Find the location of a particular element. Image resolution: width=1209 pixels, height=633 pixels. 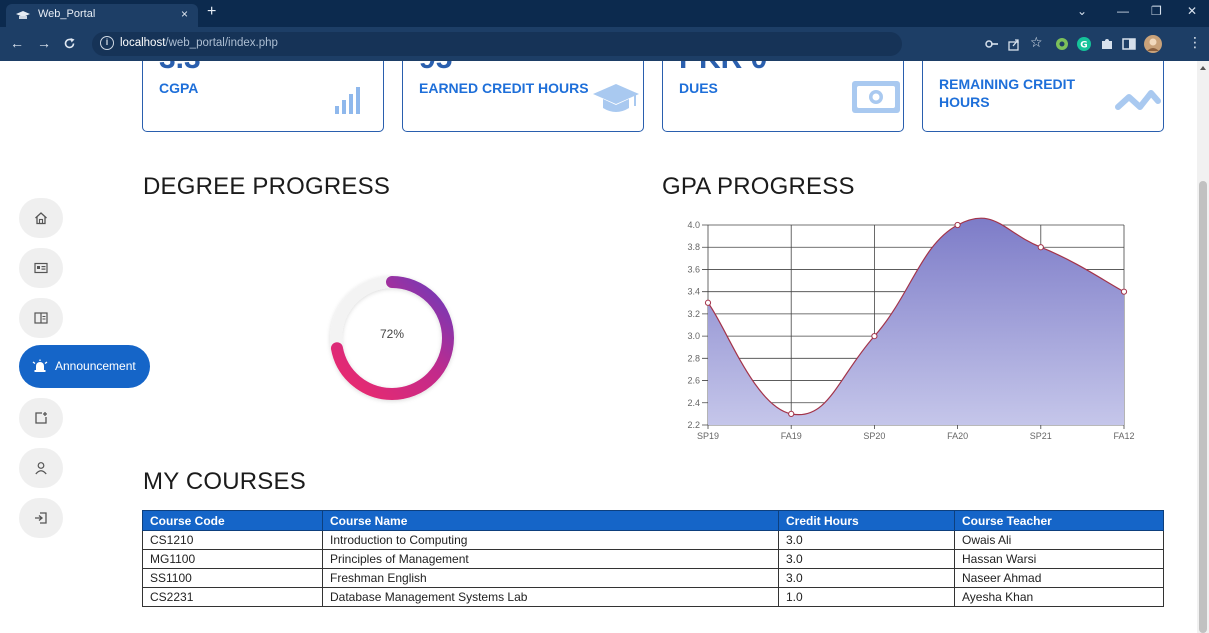

sidebar-item-account is located at coordinates (41, 468).